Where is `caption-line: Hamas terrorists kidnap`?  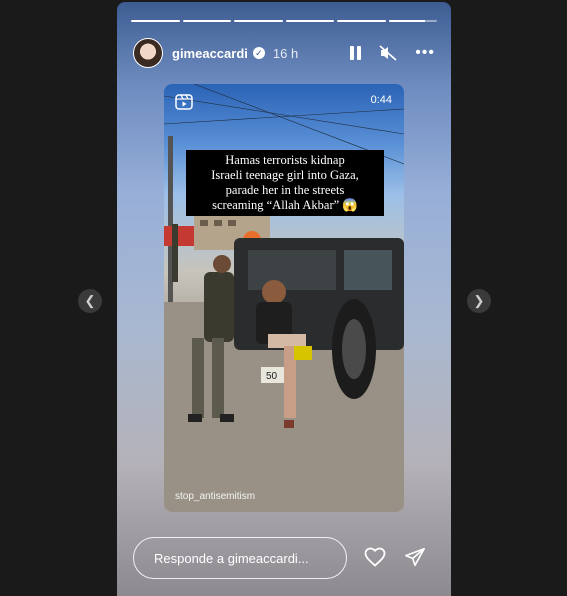 caption-line: Hamas terrorists kidnap is located at coordinates (285, 160).